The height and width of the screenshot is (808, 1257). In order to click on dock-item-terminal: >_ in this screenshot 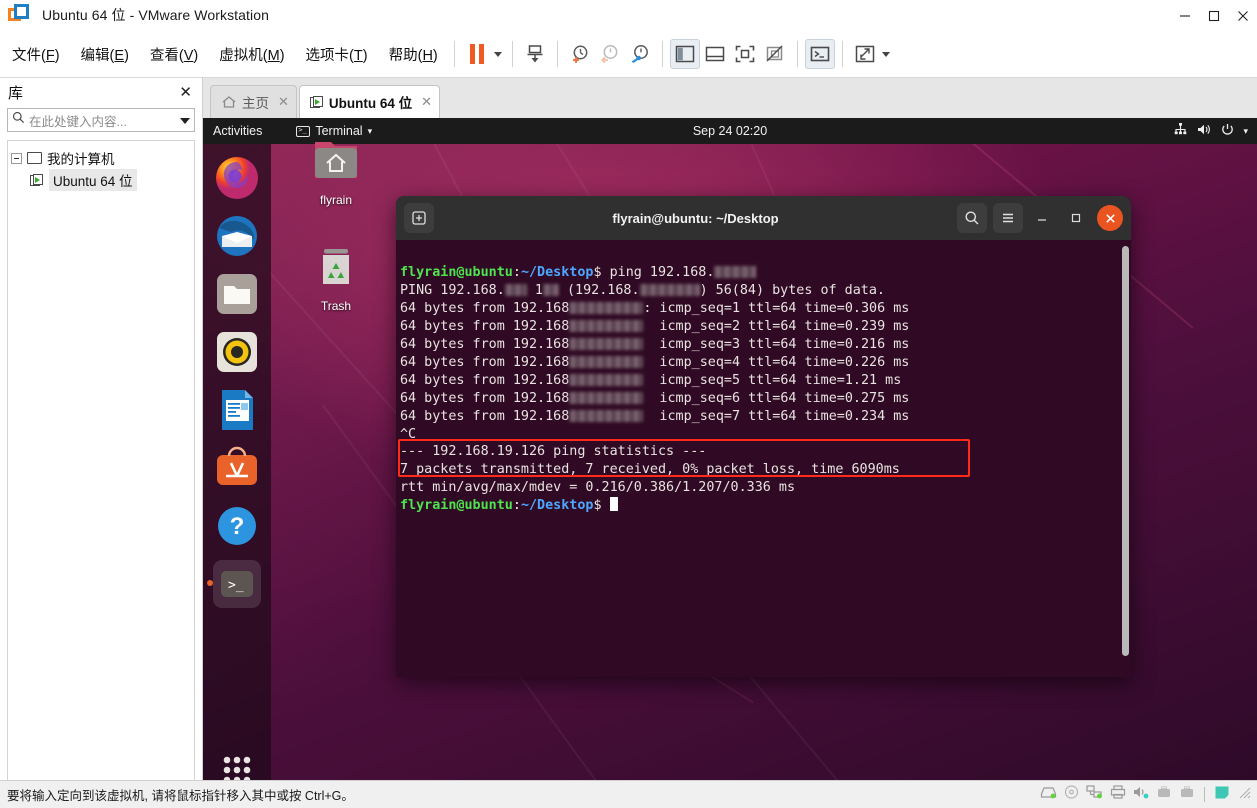, I will do `click(234, 584)`.